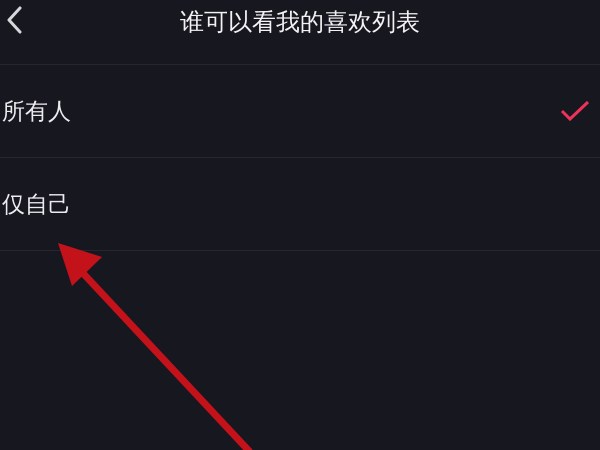  Describe the element at coordinates (36, 112) in the screenshot. I see `option-label: 所有人` at that location.